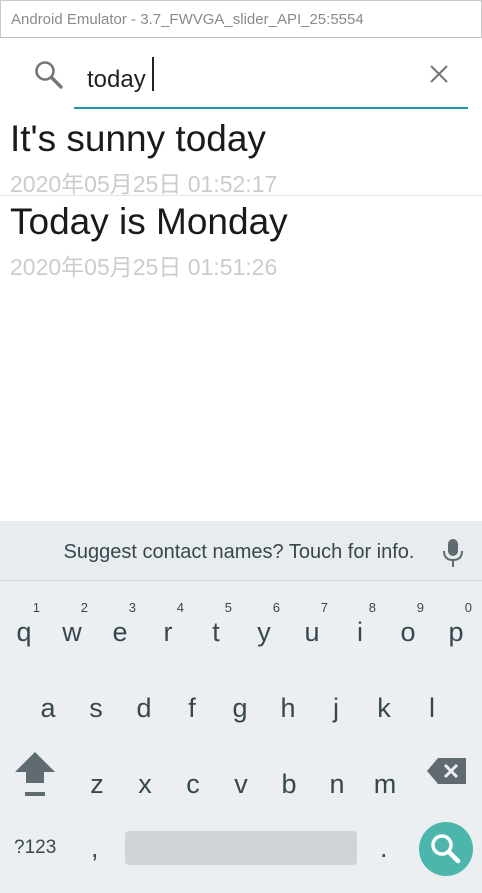 This screenshot has height=893, width=482. Describe the element at coordinates (324, 607) in the screenshot. I see `key-hint: 7` at that location.